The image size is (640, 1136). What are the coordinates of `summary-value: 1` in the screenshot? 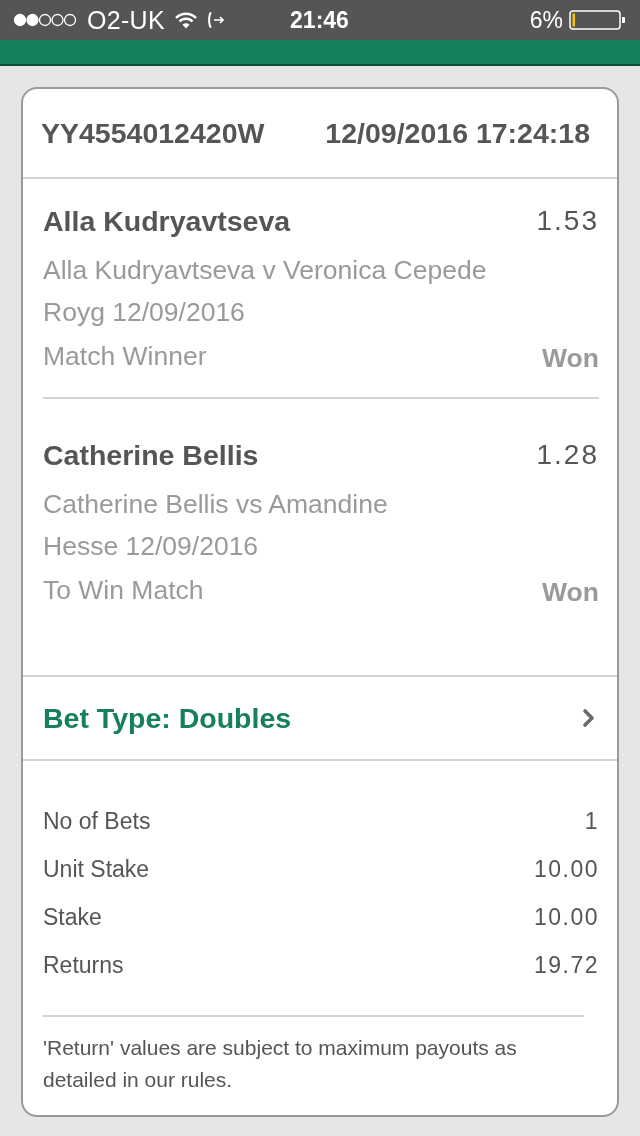 It's located at (591, 821).